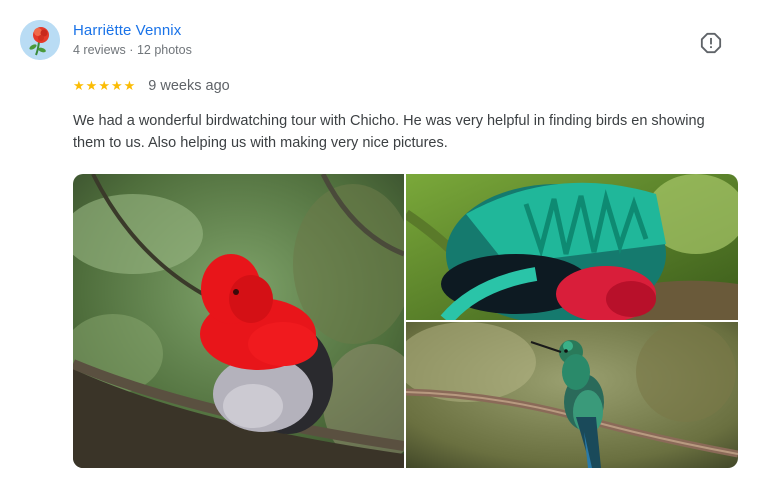 The width and height of the screenshot is (758, 483). What do you see at coordinates (127, 30) in the screenshot?
I see `reviewer-name: Harriëtte Vennix` at bounding box center [127, 30].